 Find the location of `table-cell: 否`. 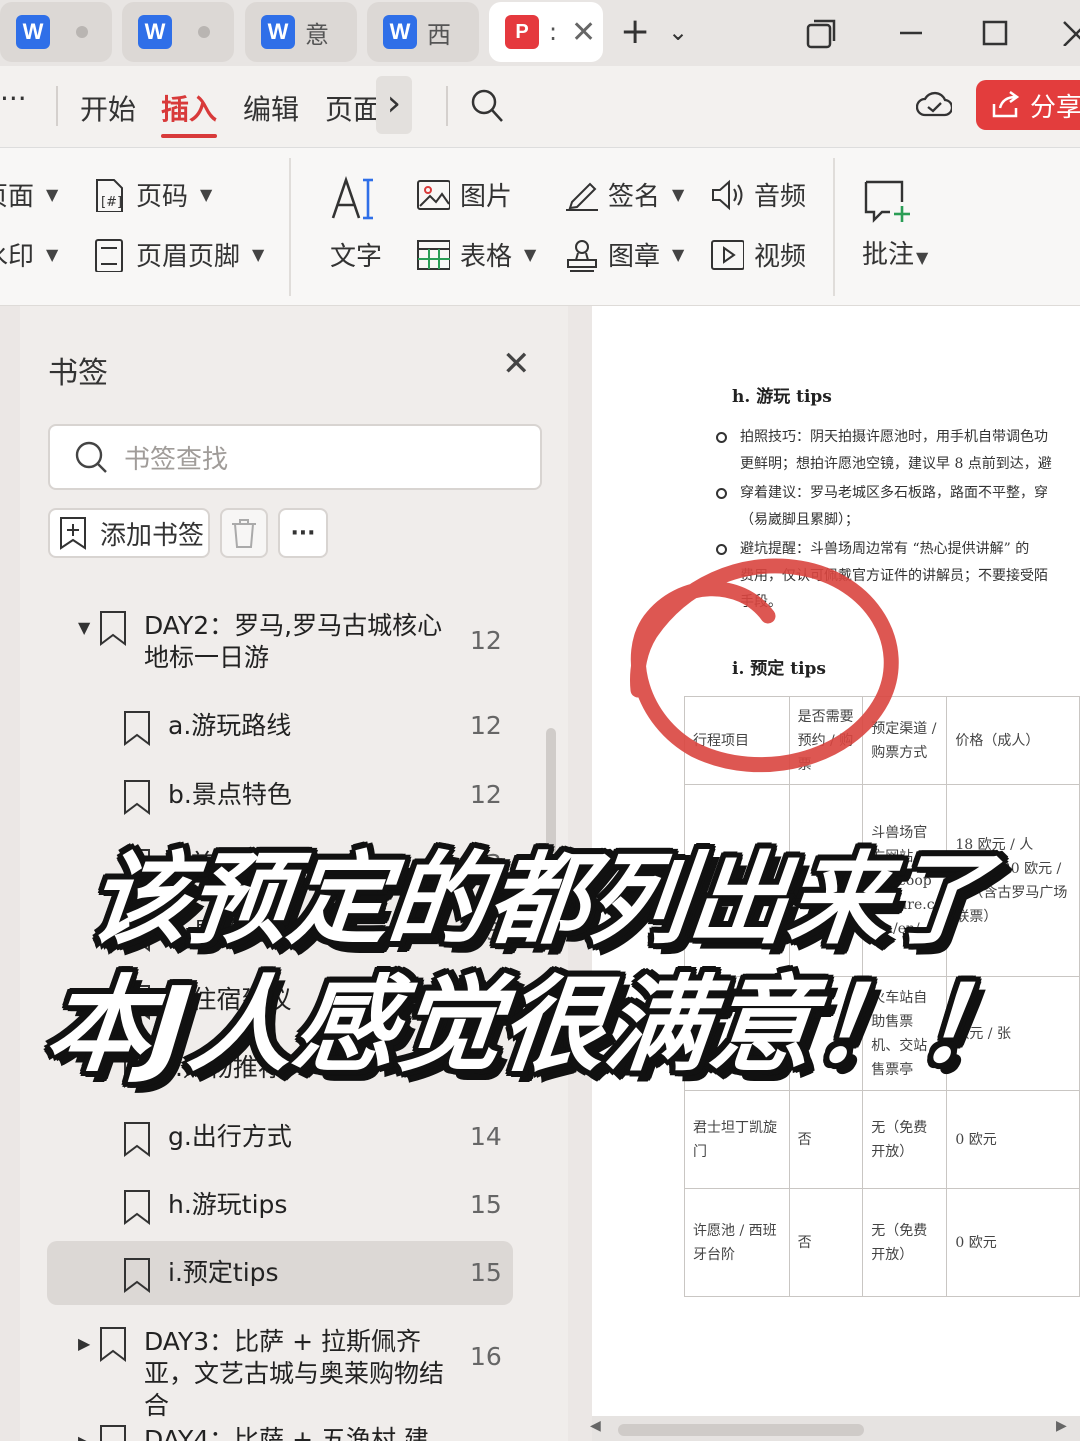

table-cell: 否 is located at coordinates (826, 1139).